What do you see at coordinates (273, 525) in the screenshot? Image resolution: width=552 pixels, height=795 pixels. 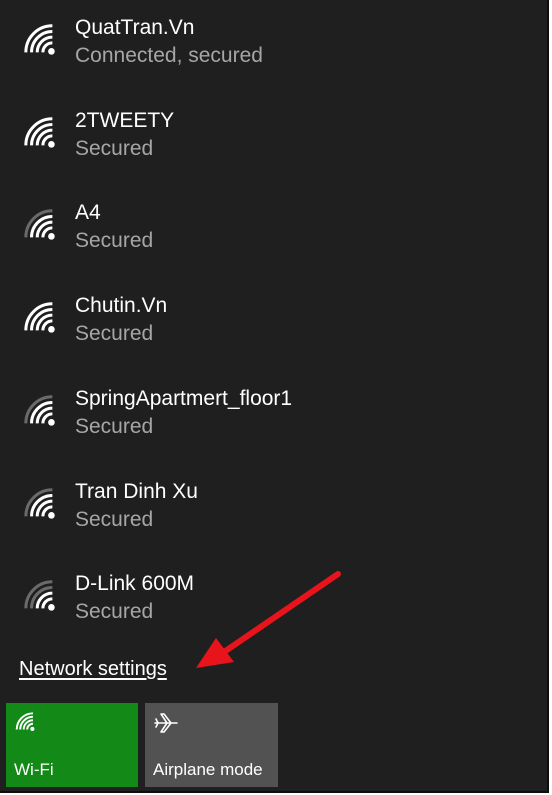 I see `network-item: Tran Dinh Xu Secured` at bounding box center [273, 525].